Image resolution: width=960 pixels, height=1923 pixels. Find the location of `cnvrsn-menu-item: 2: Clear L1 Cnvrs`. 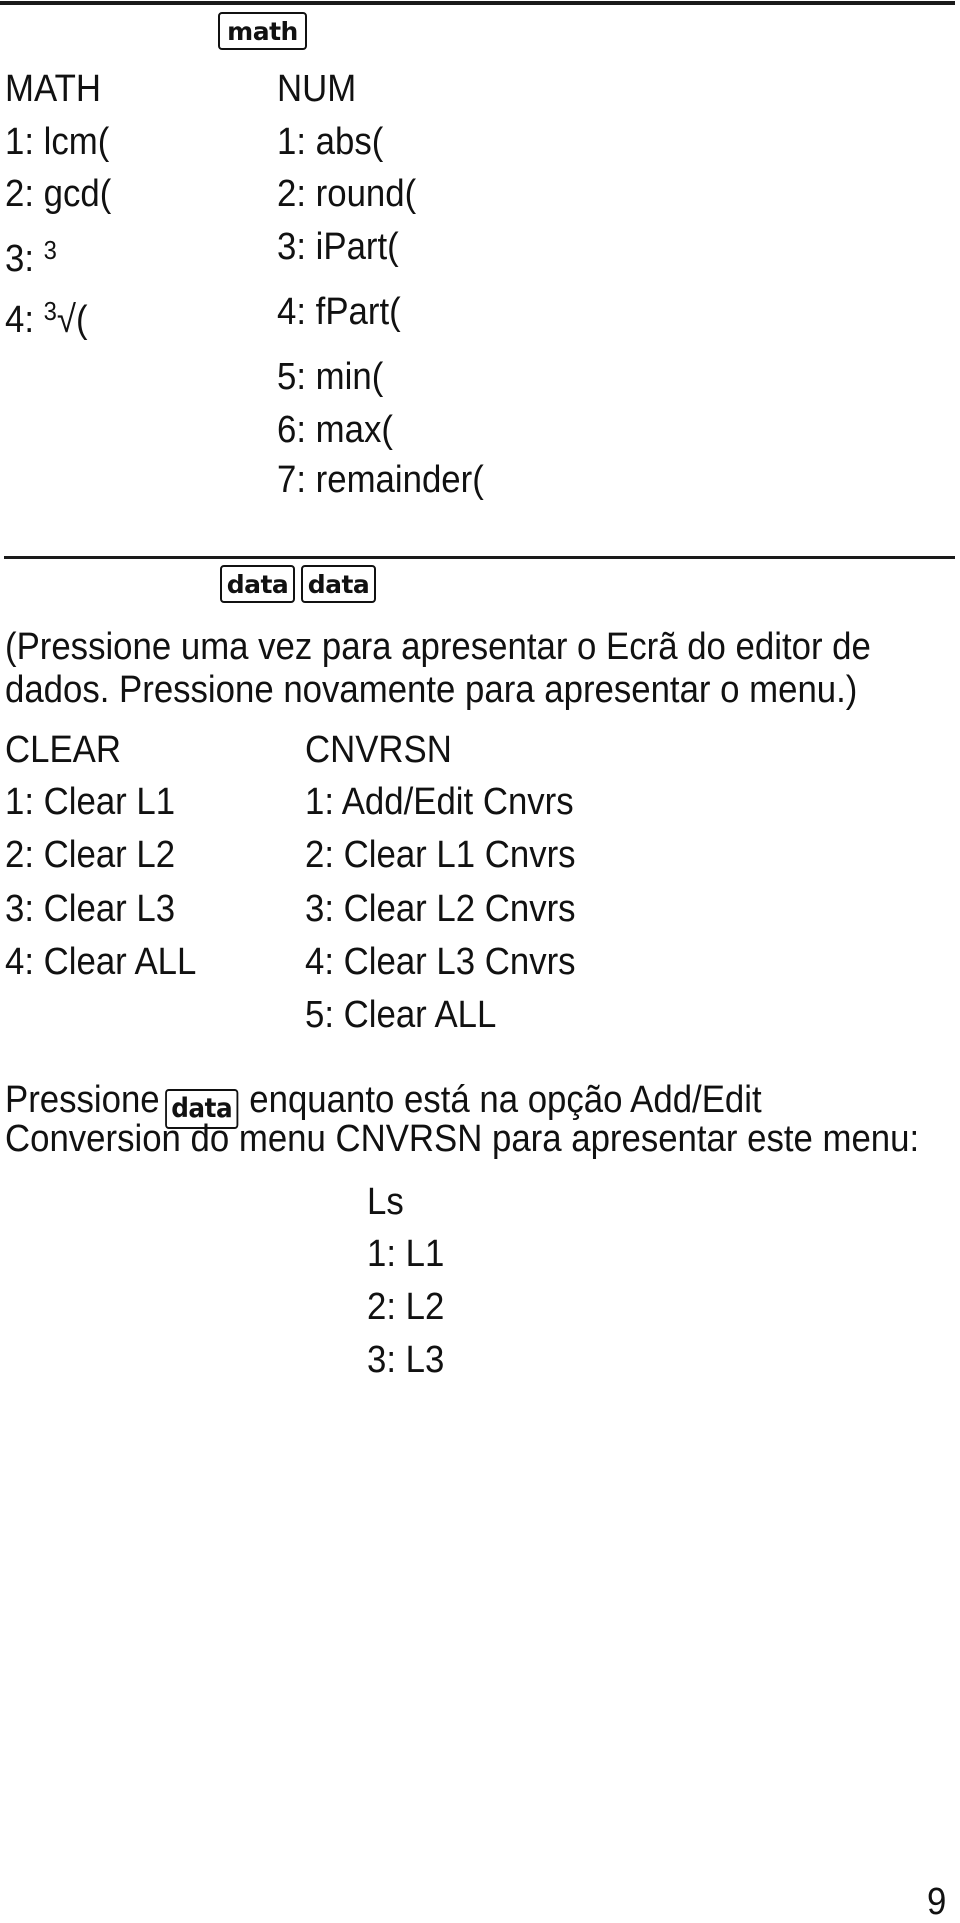

cnvrsn-menu-item: 2: Clear L1 Cnvrs is located at coordinates (440, 855).